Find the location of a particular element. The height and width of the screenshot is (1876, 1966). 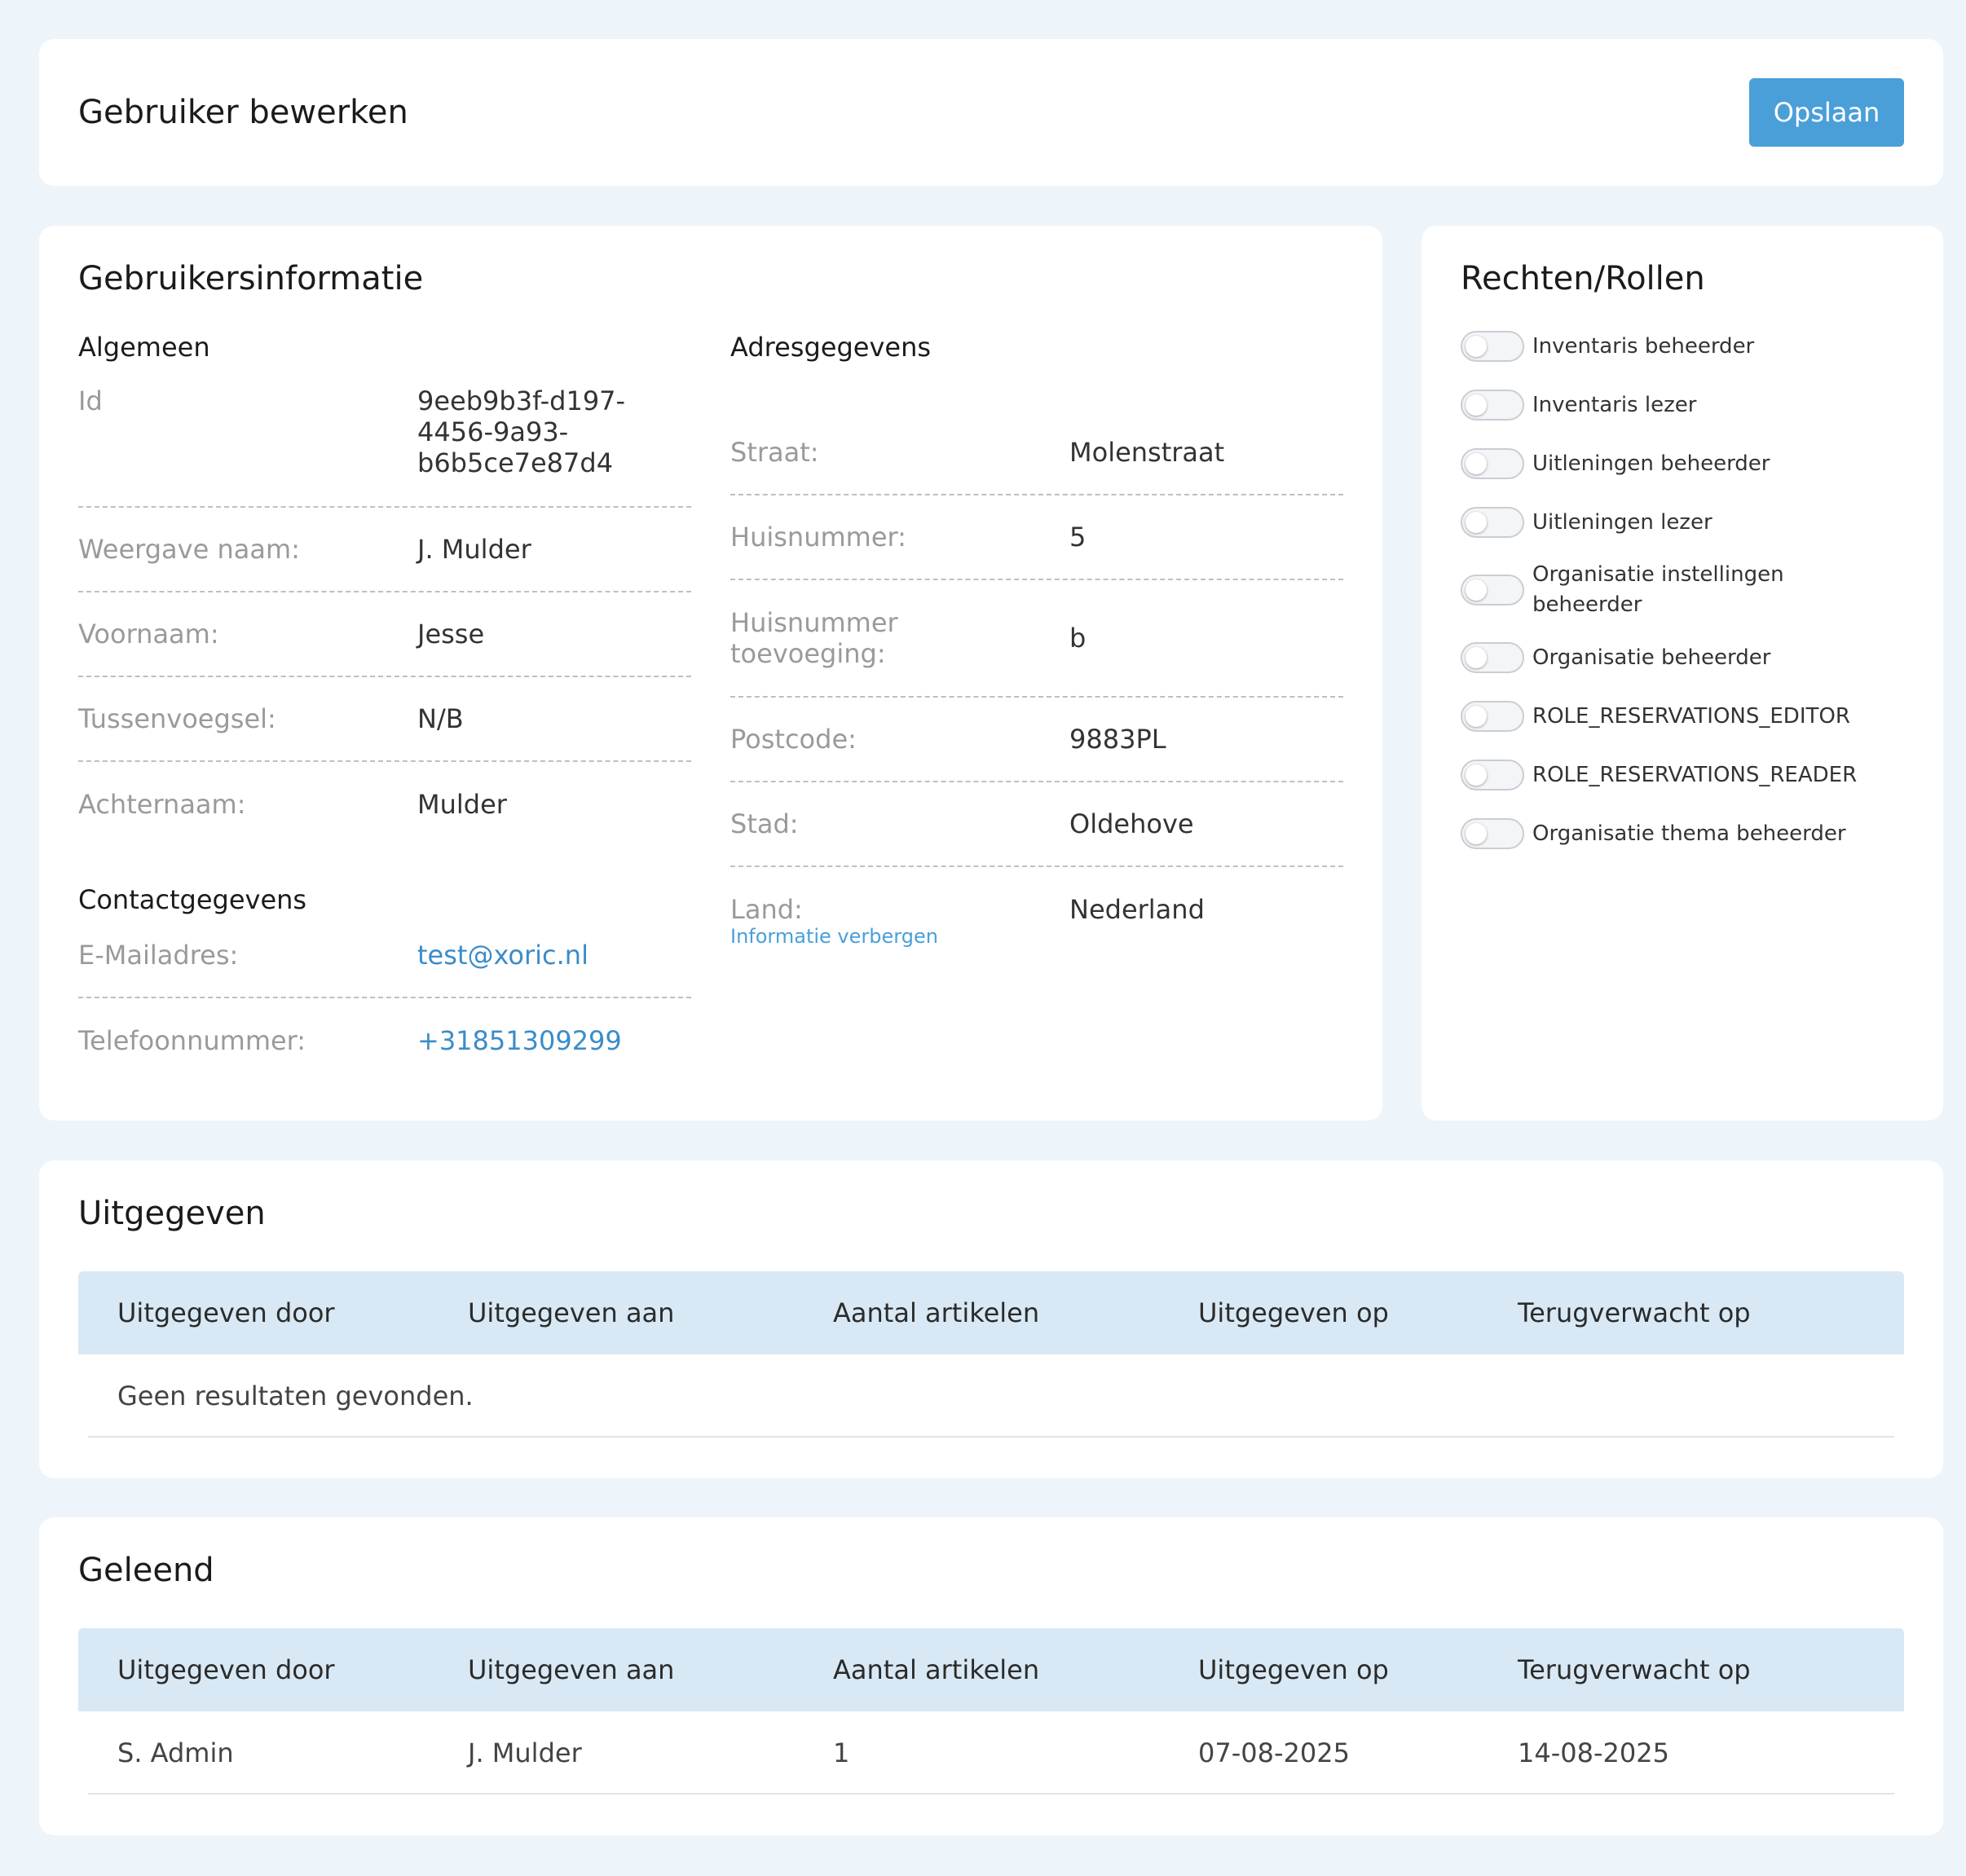

role-label-line: Inventaris lezer is located at coordinates (1614, 404).